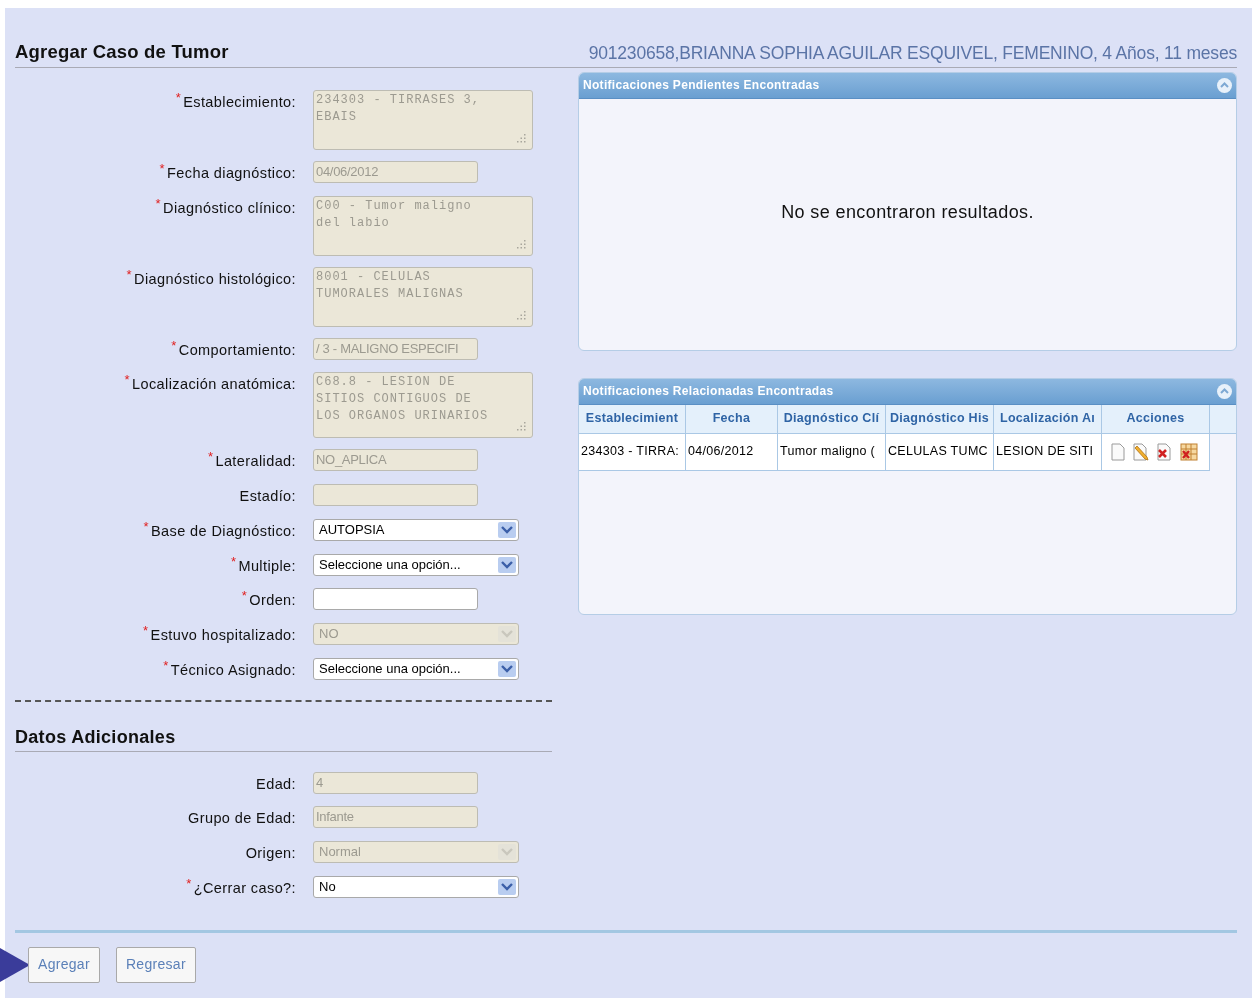 The image size is (1252, 998). I want to click on column-header: Diagnóstico His, so click(940, 418).